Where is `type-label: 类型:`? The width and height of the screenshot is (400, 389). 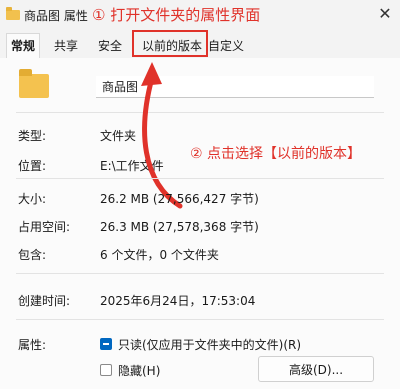 type-label: 类型: is located at coordinates (32, 136).